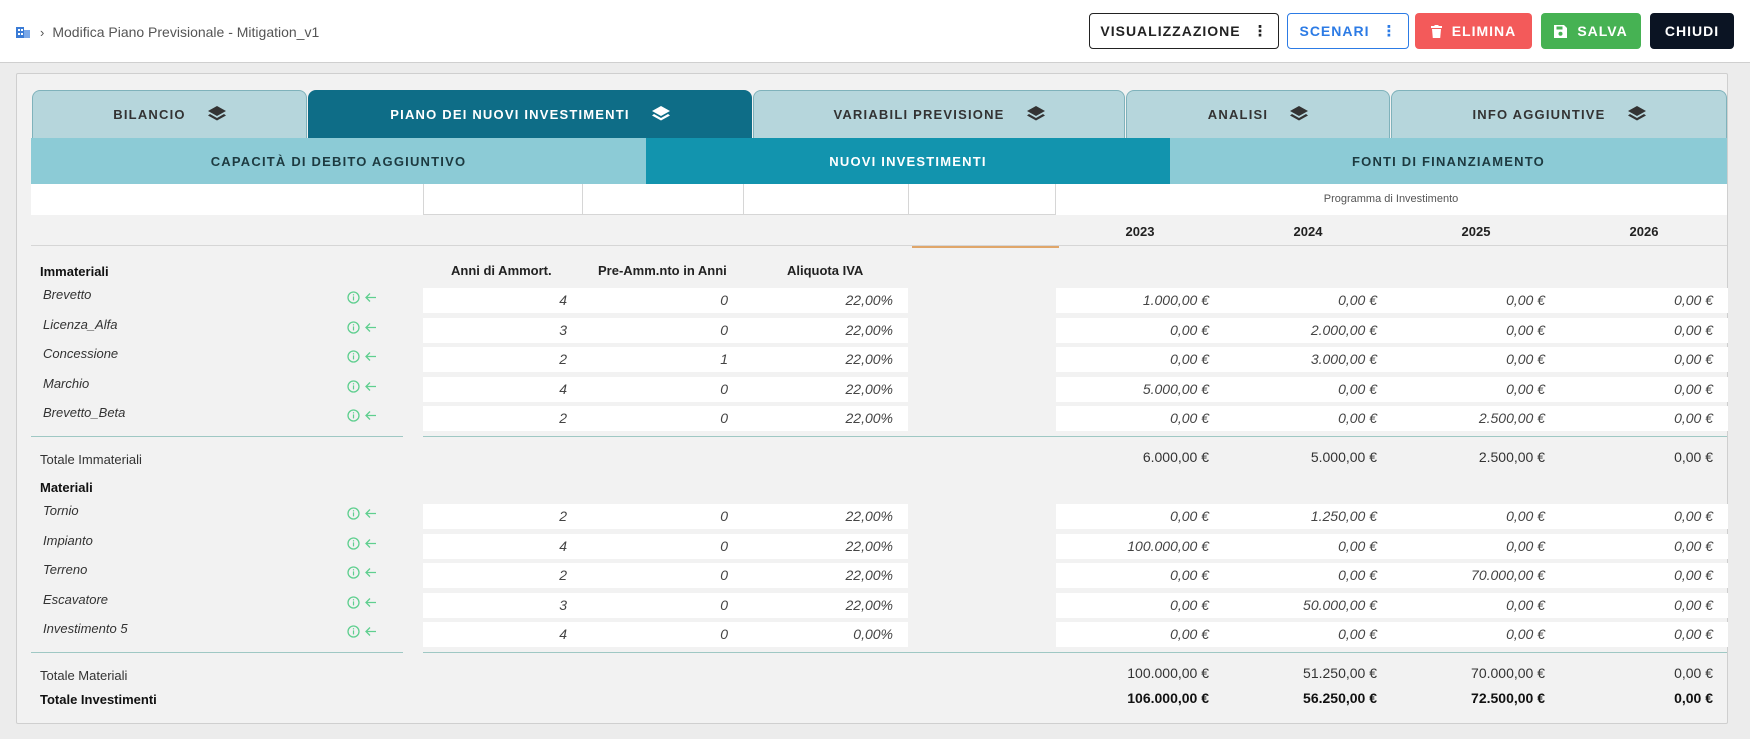 This screenshot has width=1750, height=739. What do you see at coordinates (1308, 516) in the screenshot?
I see `year-value-cell: 1.250,00 €` at bounding box center [1308, 516].